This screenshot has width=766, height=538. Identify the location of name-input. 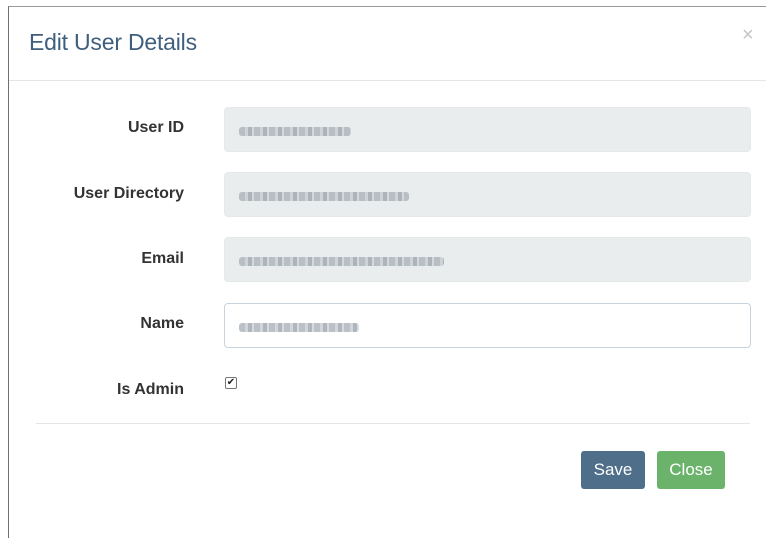
(487, 325).